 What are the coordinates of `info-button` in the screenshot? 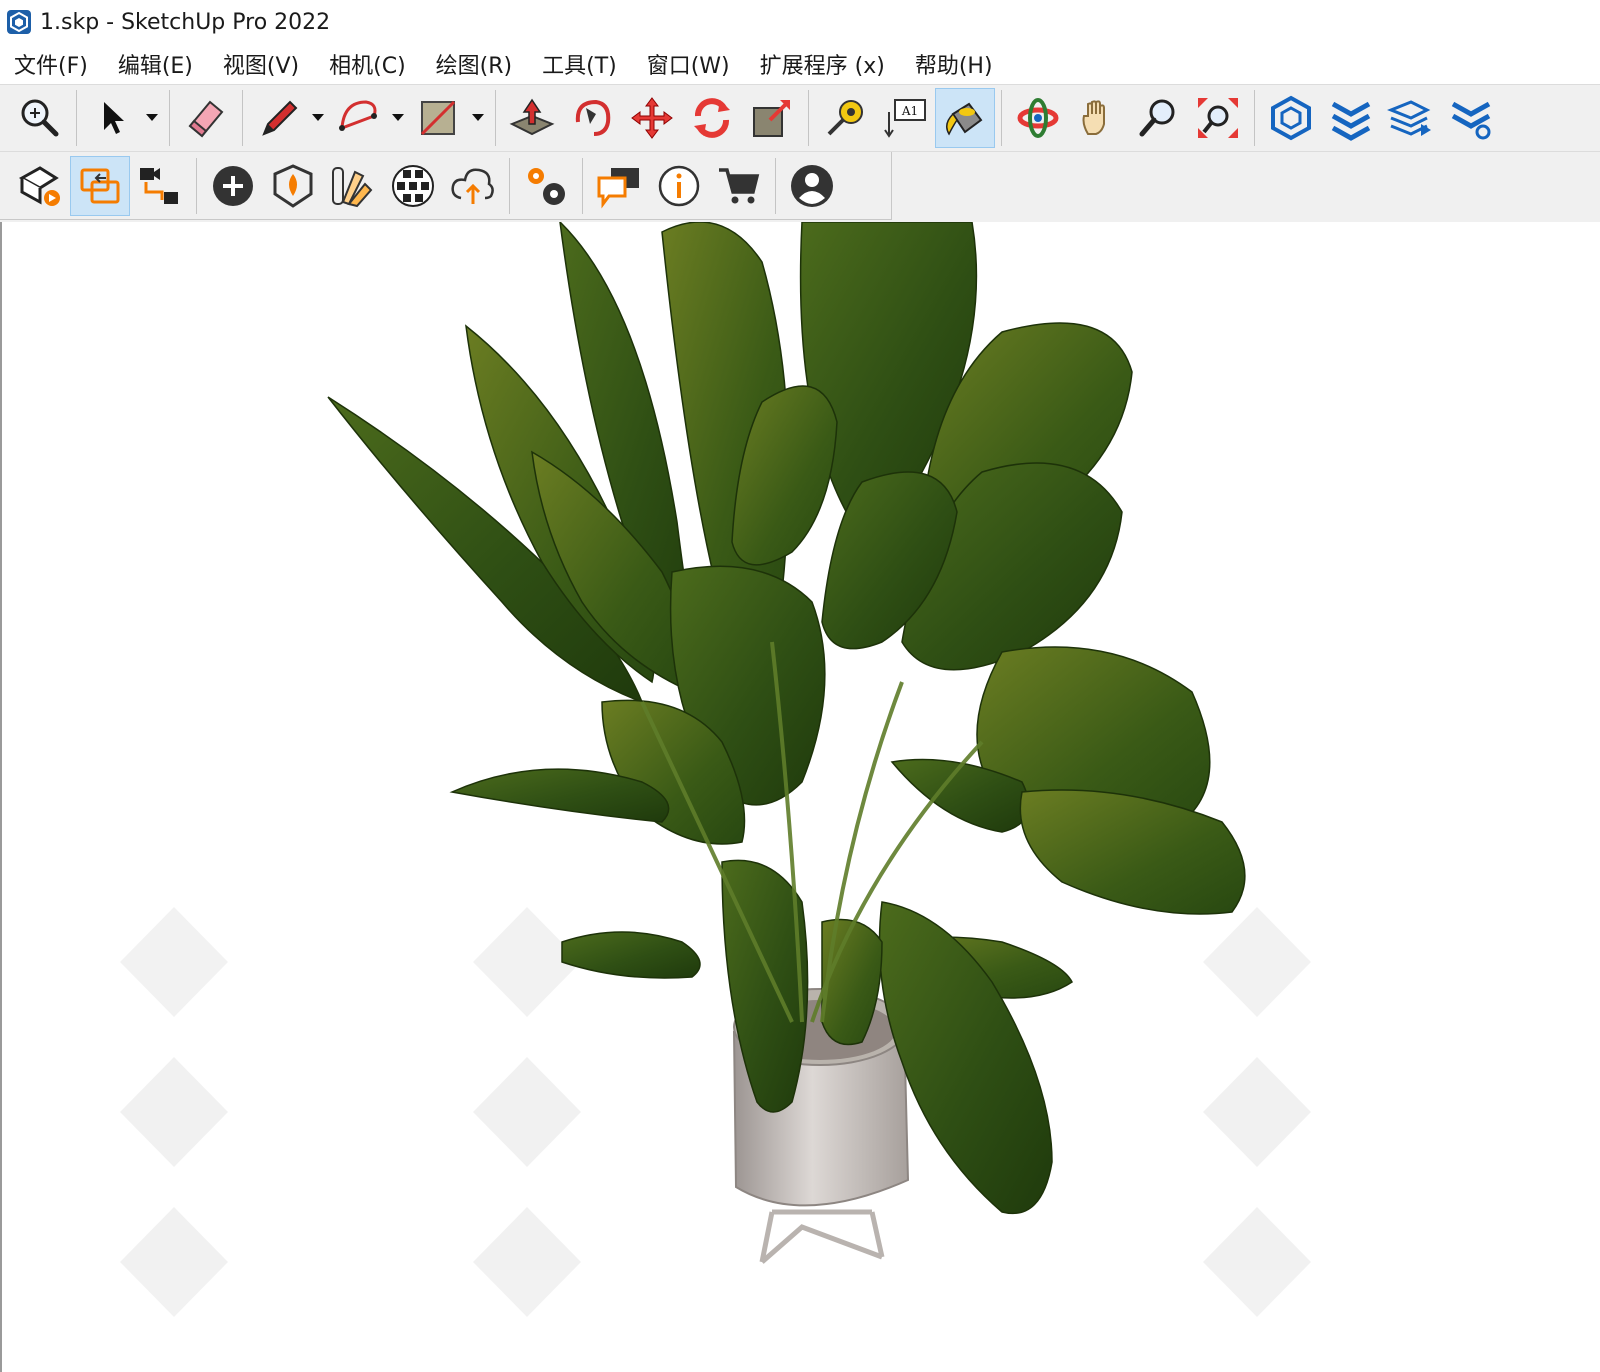 It's located at (679, 186).